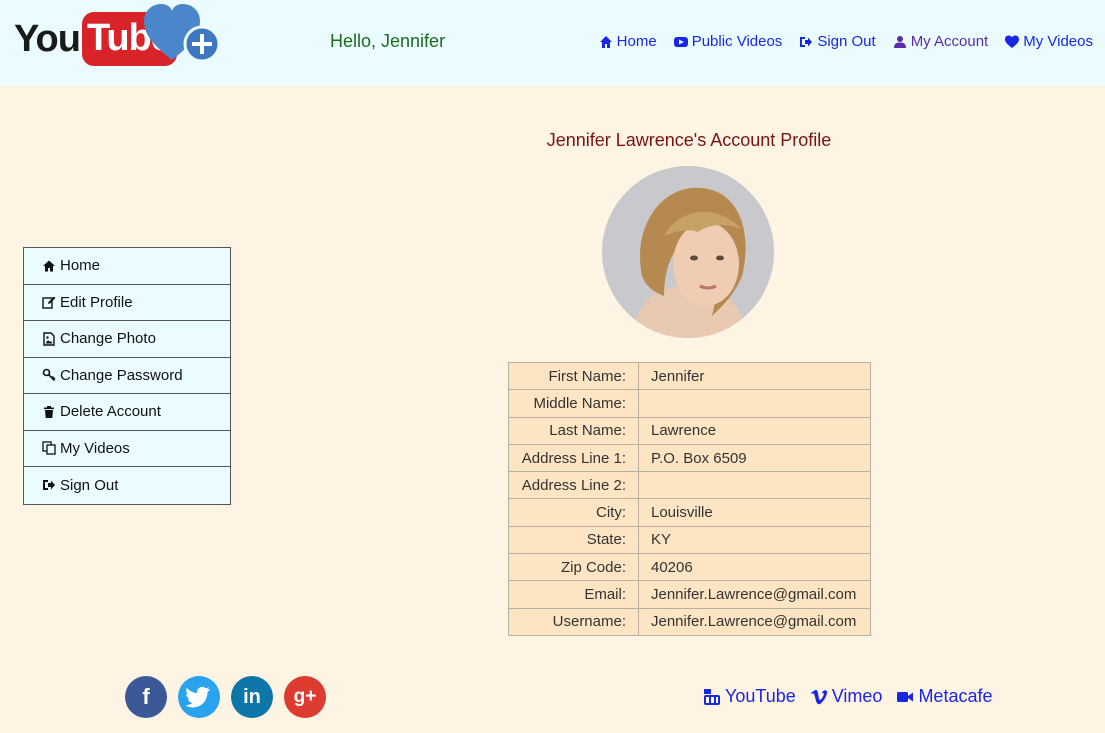 The width and height of the screenshot is (1105, 733). I want to click on sidebar-item-delete-account: Delete Account, so click(127, 412).